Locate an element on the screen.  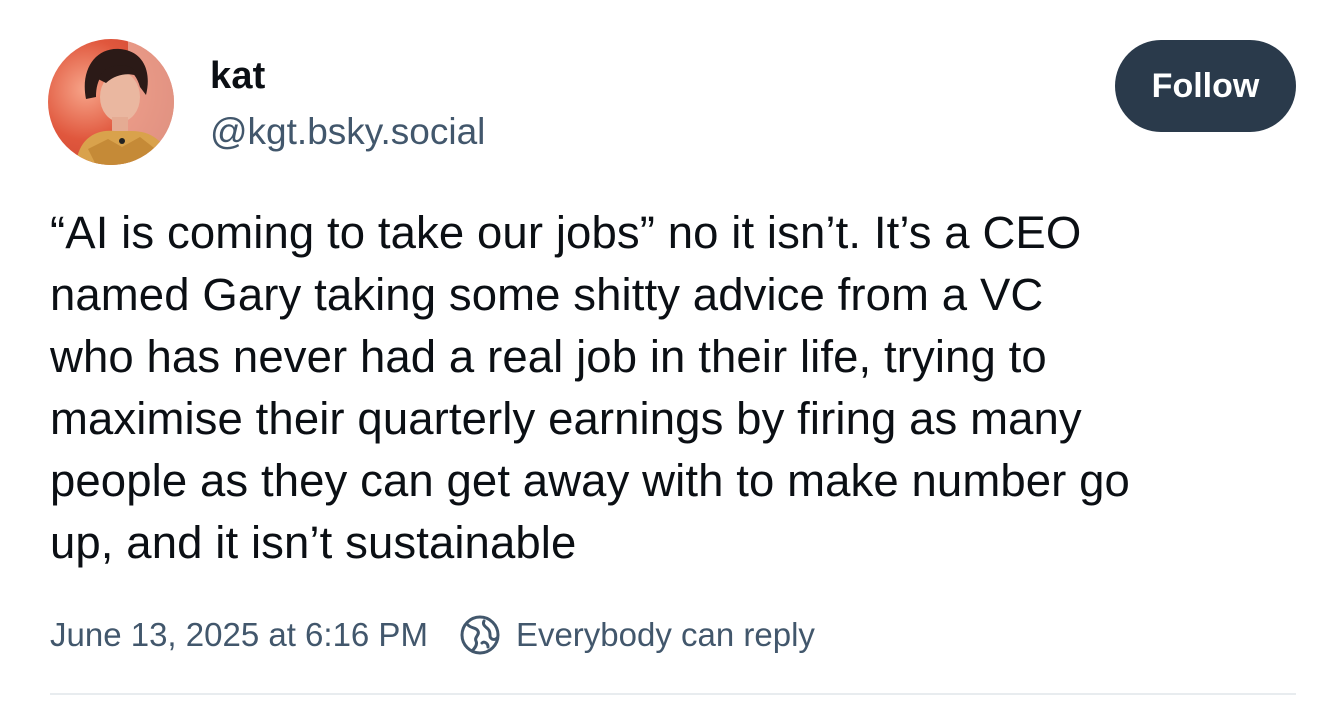
avatar is located at coordinates (111, 102).